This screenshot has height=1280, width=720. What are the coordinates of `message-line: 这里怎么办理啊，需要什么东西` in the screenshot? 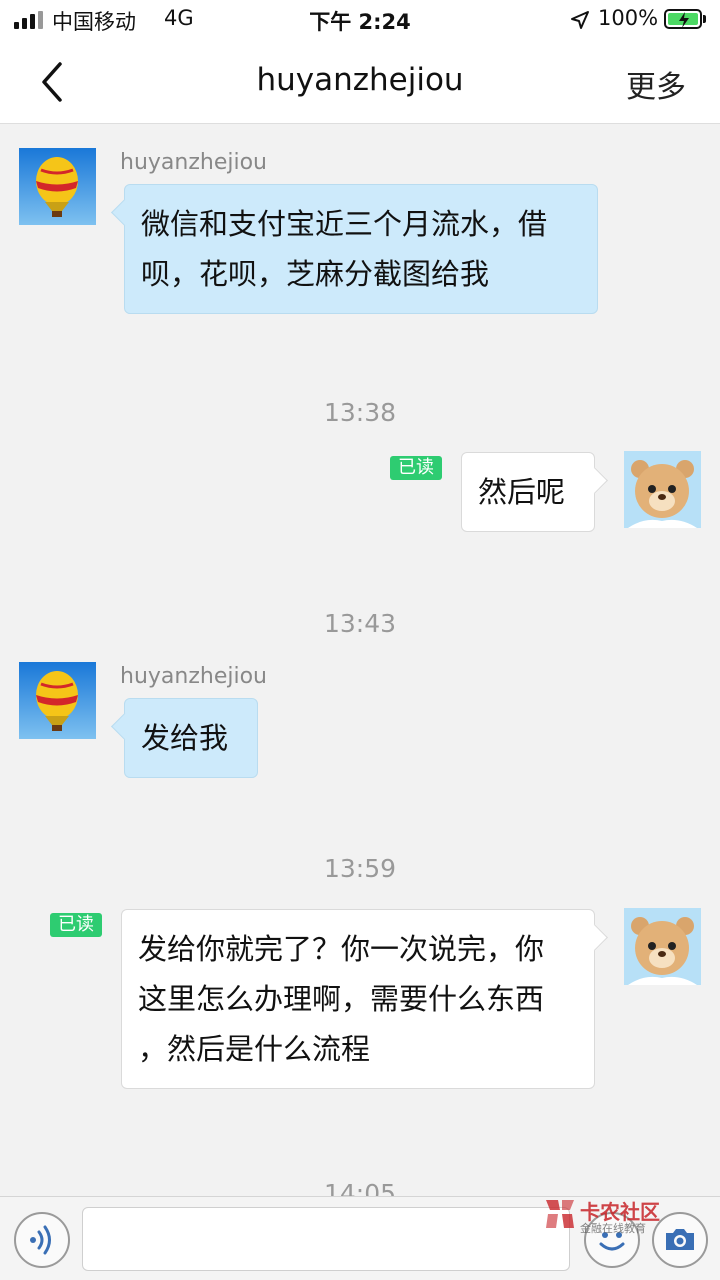 It's located at (341, 999).